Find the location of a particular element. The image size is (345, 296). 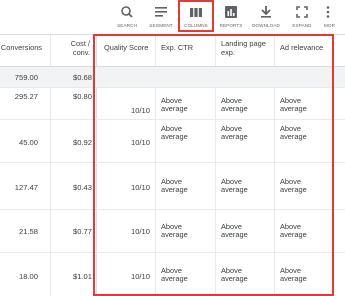

search-label: SEARCH is located at coordinates (127, 25).